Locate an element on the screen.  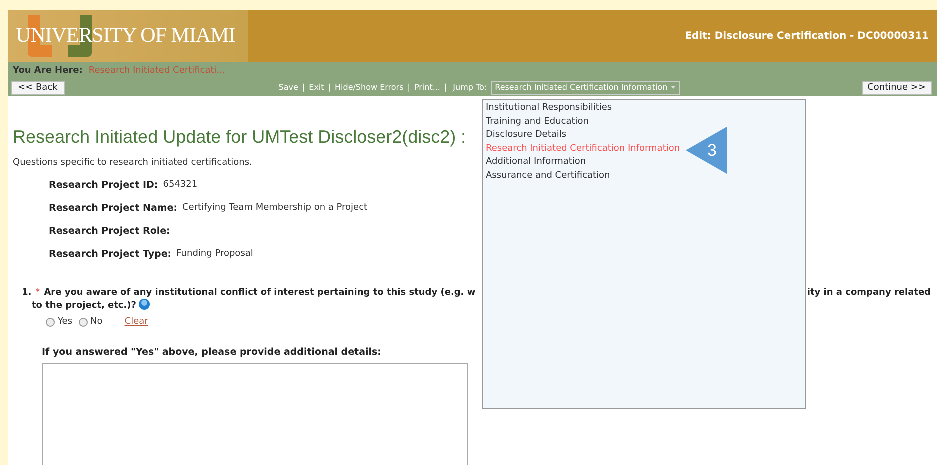
question-text: ity in a company related is located at coordinates (869, 293).